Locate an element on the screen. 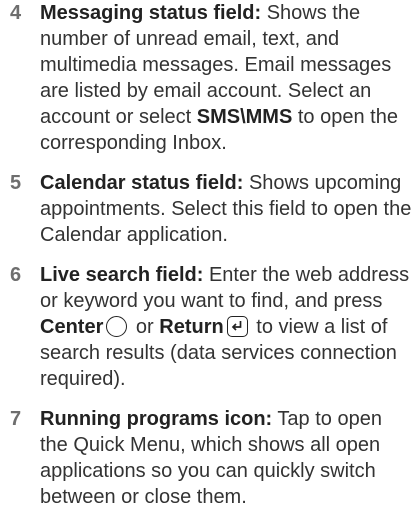 The width and height of the screenshot is (413, 524). item-number: 6 is located at coordinates (16, 275).